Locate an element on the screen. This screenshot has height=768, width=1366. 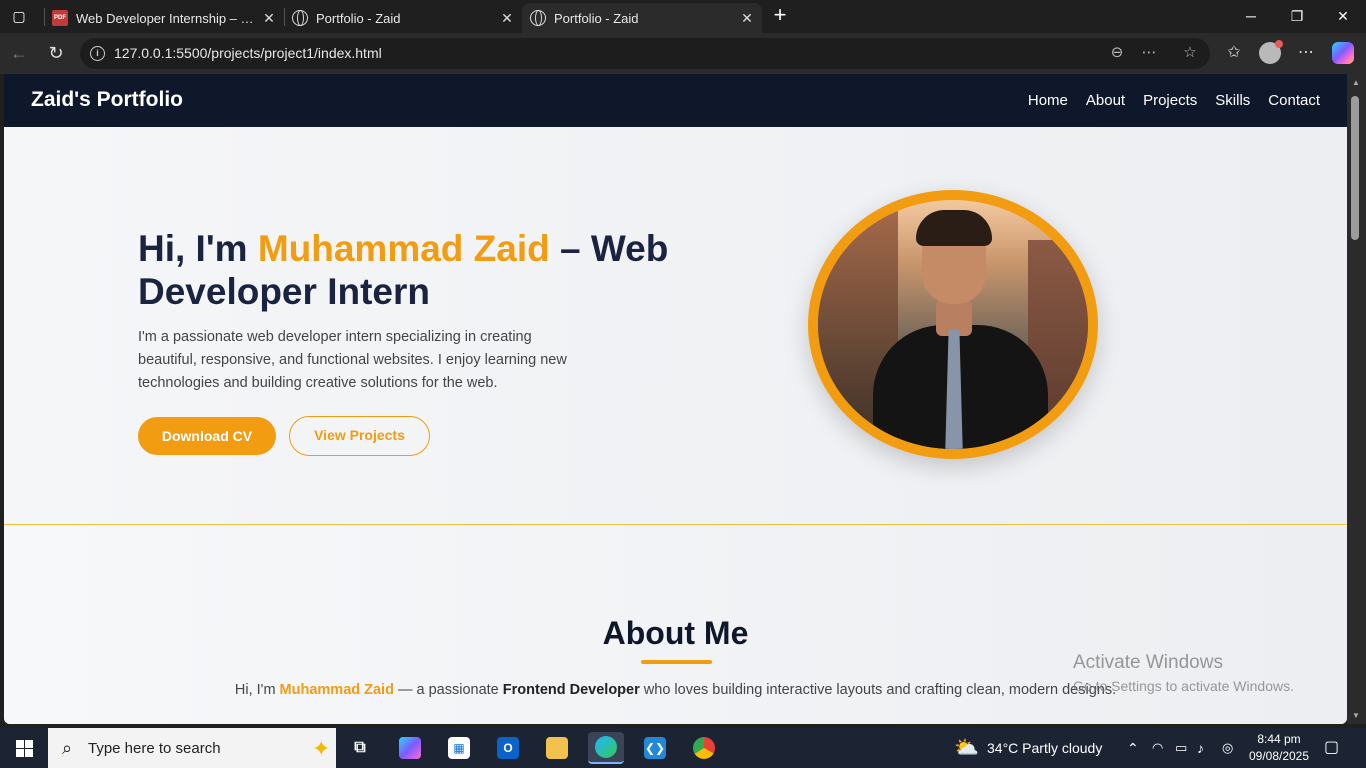
tab-title: Web Developer Internship – Proje is located at coordinates (165, 18).